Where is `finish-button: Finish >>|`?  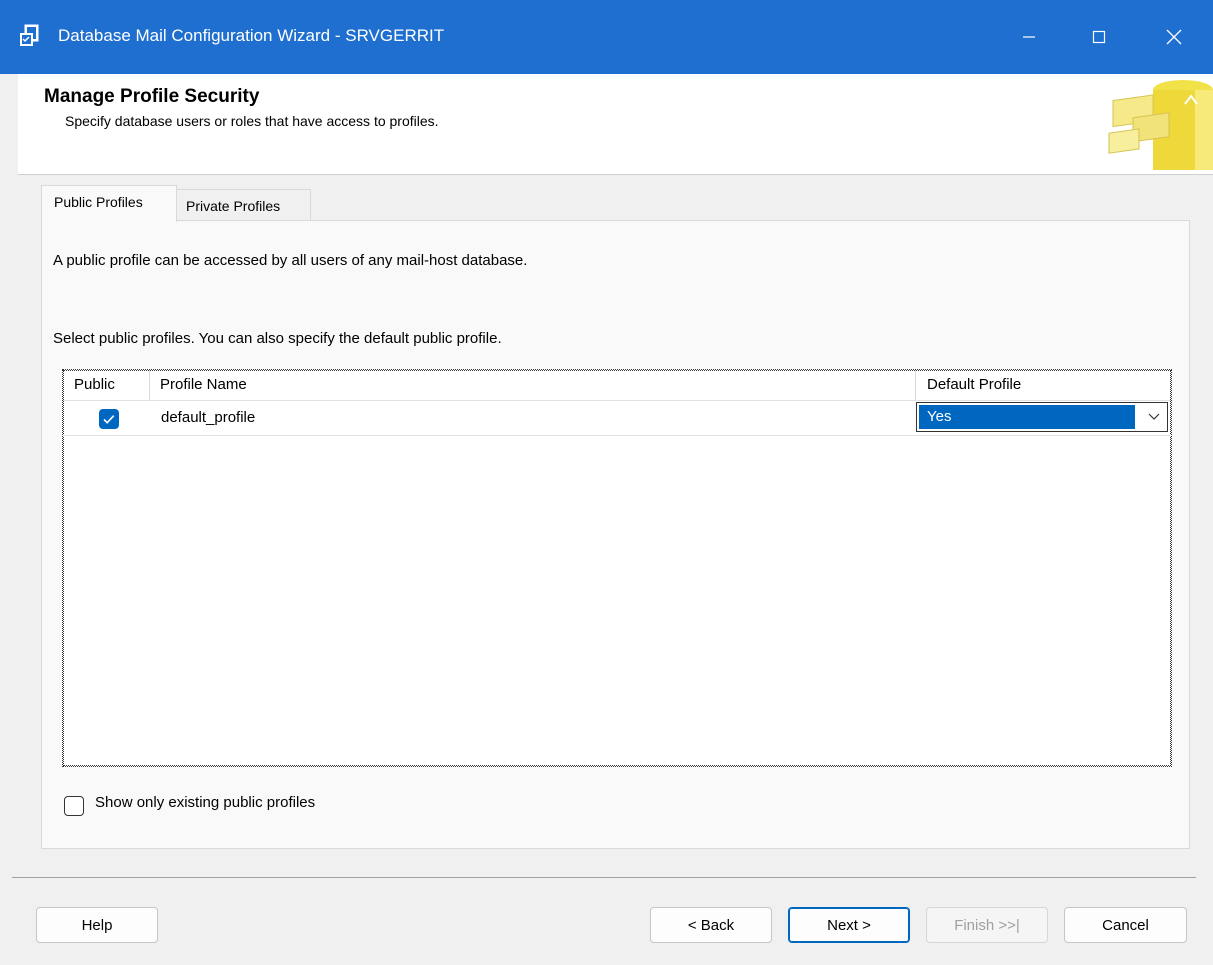
finish-button: Finish >>| is located at coordinates (987, 925).